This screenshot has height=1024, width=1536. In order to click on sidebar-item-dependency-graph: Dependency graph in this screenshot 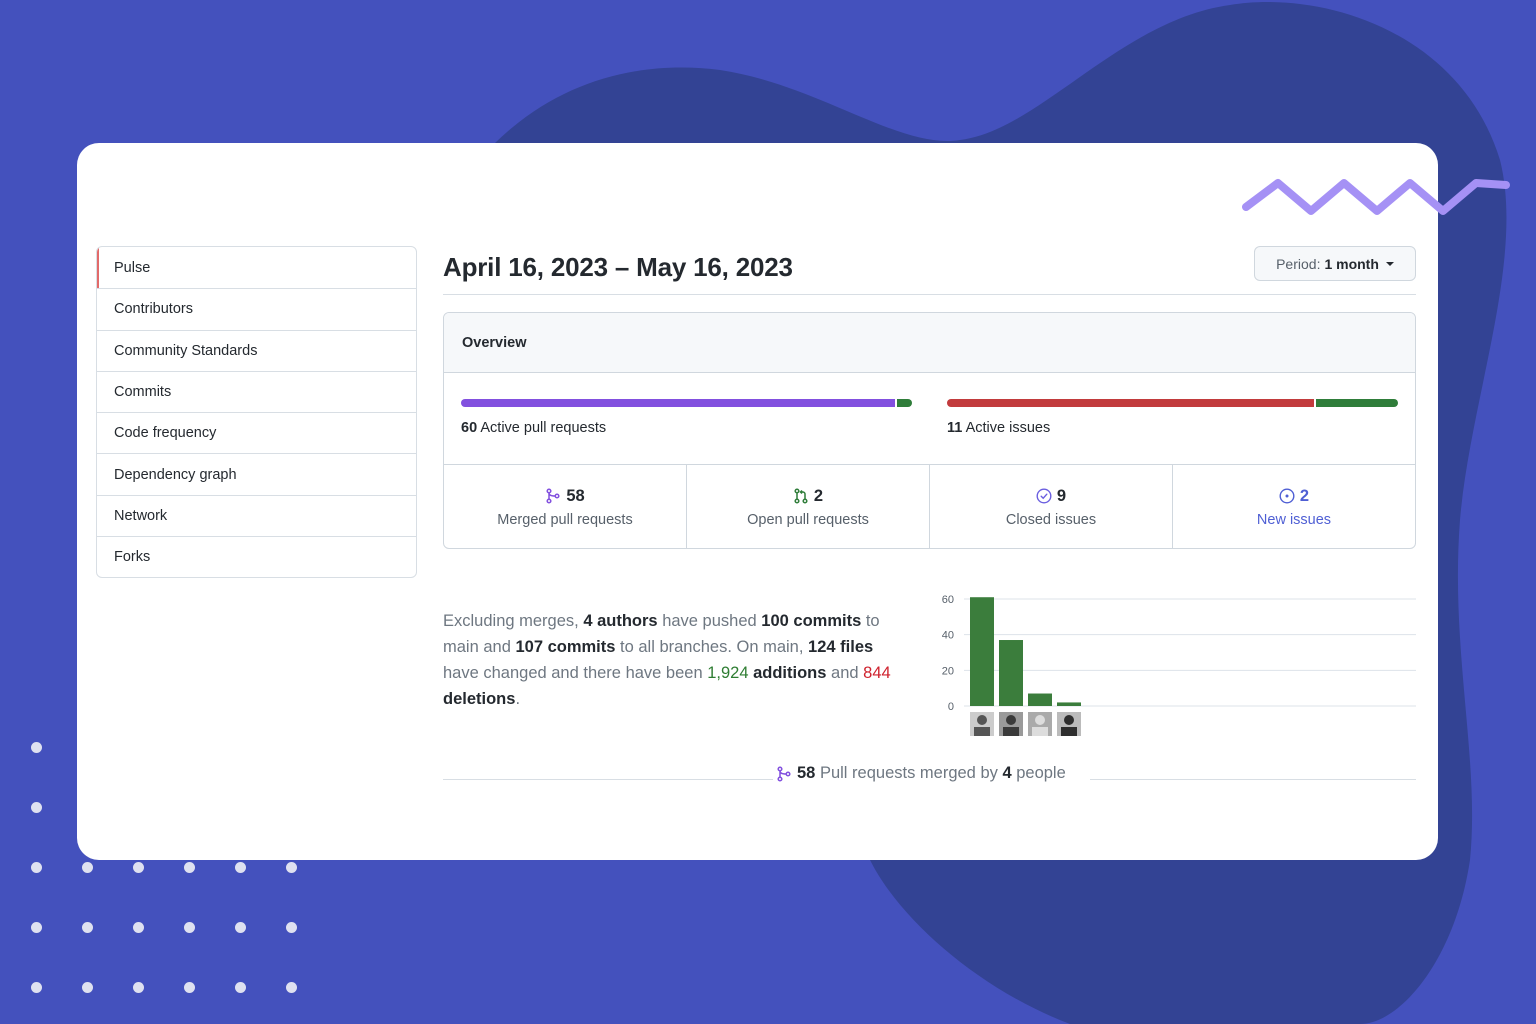, I will do `click(256, 473)`.